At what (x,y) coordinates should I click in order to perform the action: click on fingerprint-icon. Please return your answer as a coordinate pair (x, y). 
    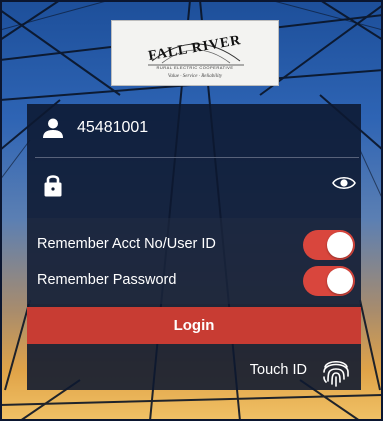
    Looking at the image, I should click on (336, 371).